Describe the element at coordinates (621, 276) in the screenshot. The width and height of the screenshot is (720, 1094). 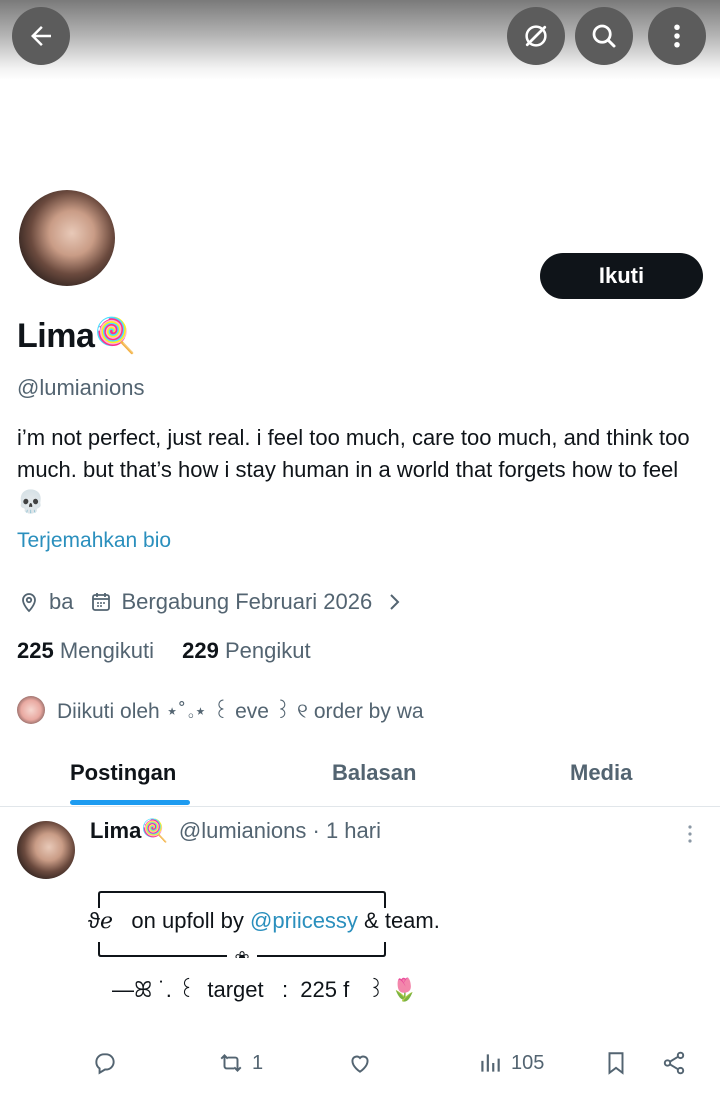
I see `follow-button: Ikuti` at that location.